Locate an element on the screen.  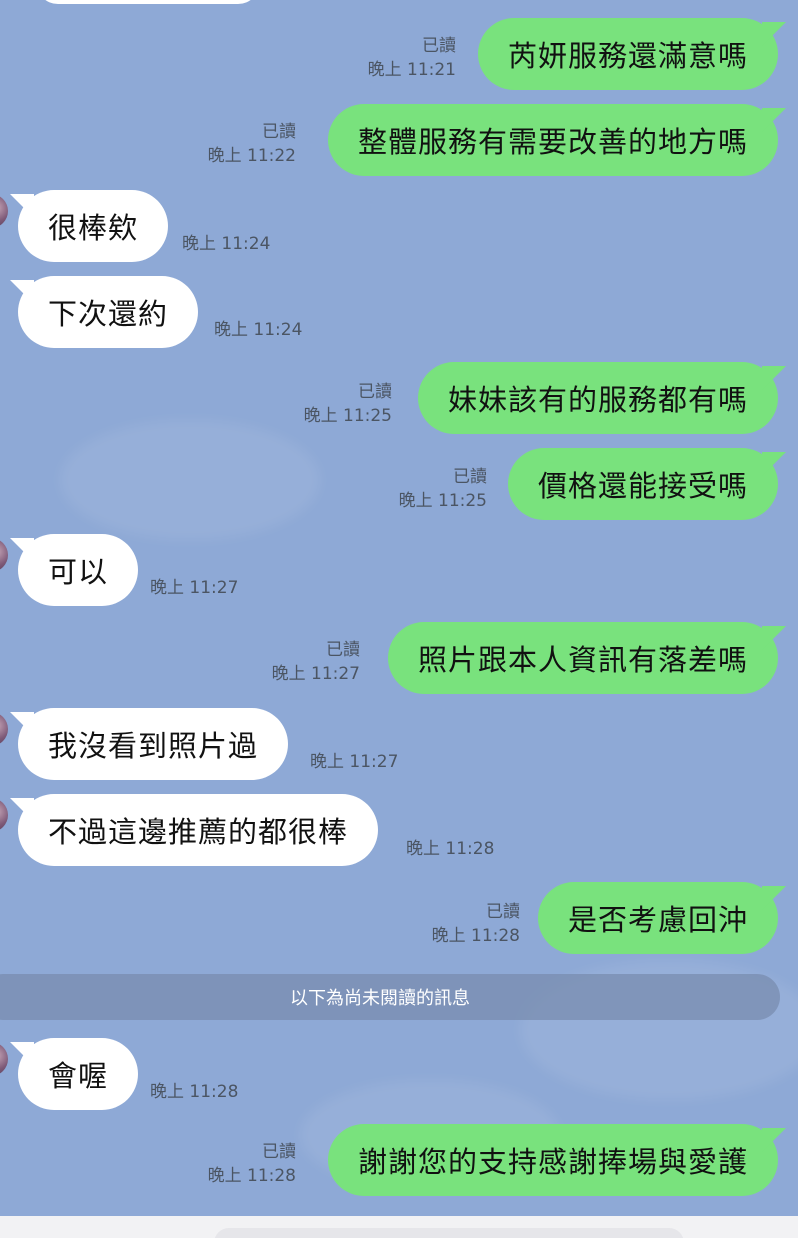
truncated-message-bubble is located at coordinates (148, 2).